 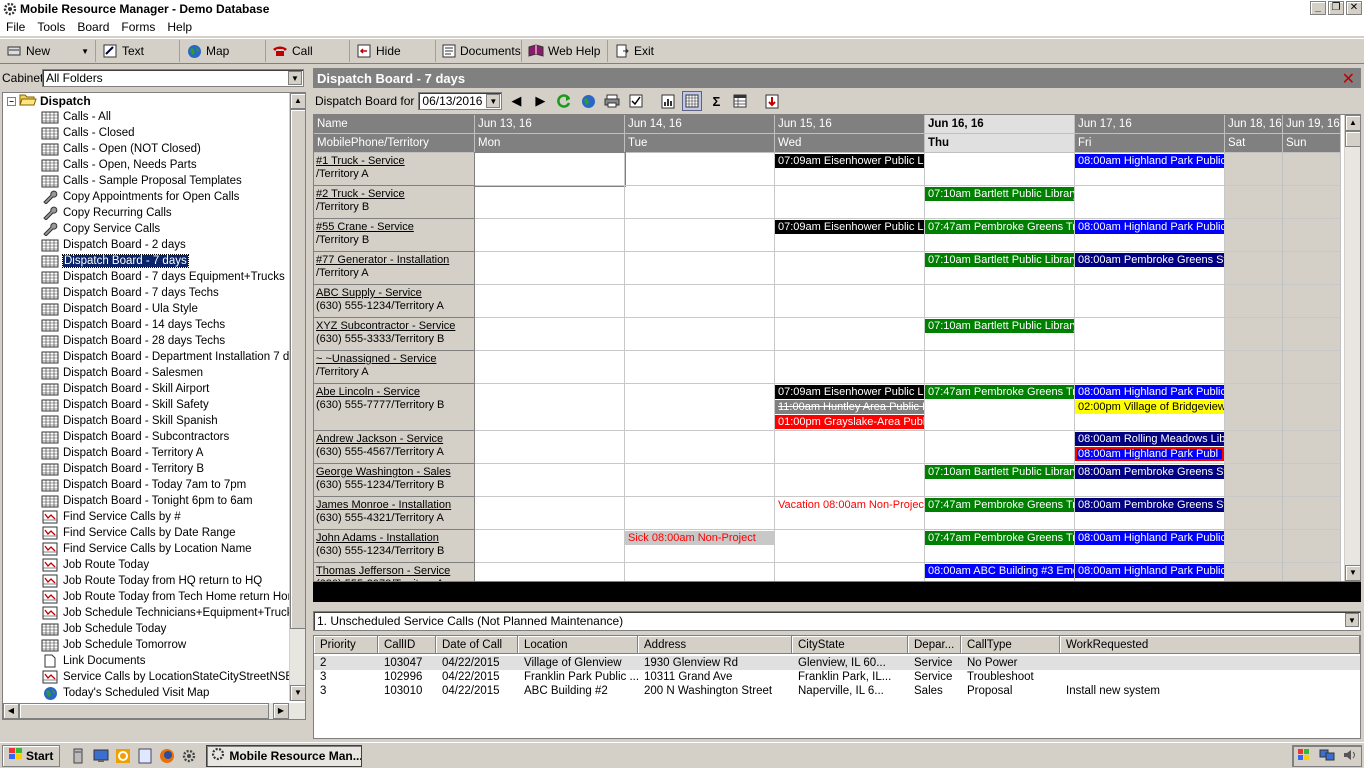 I want to click on menu-tools: Tools, so click(x=51, y=27).